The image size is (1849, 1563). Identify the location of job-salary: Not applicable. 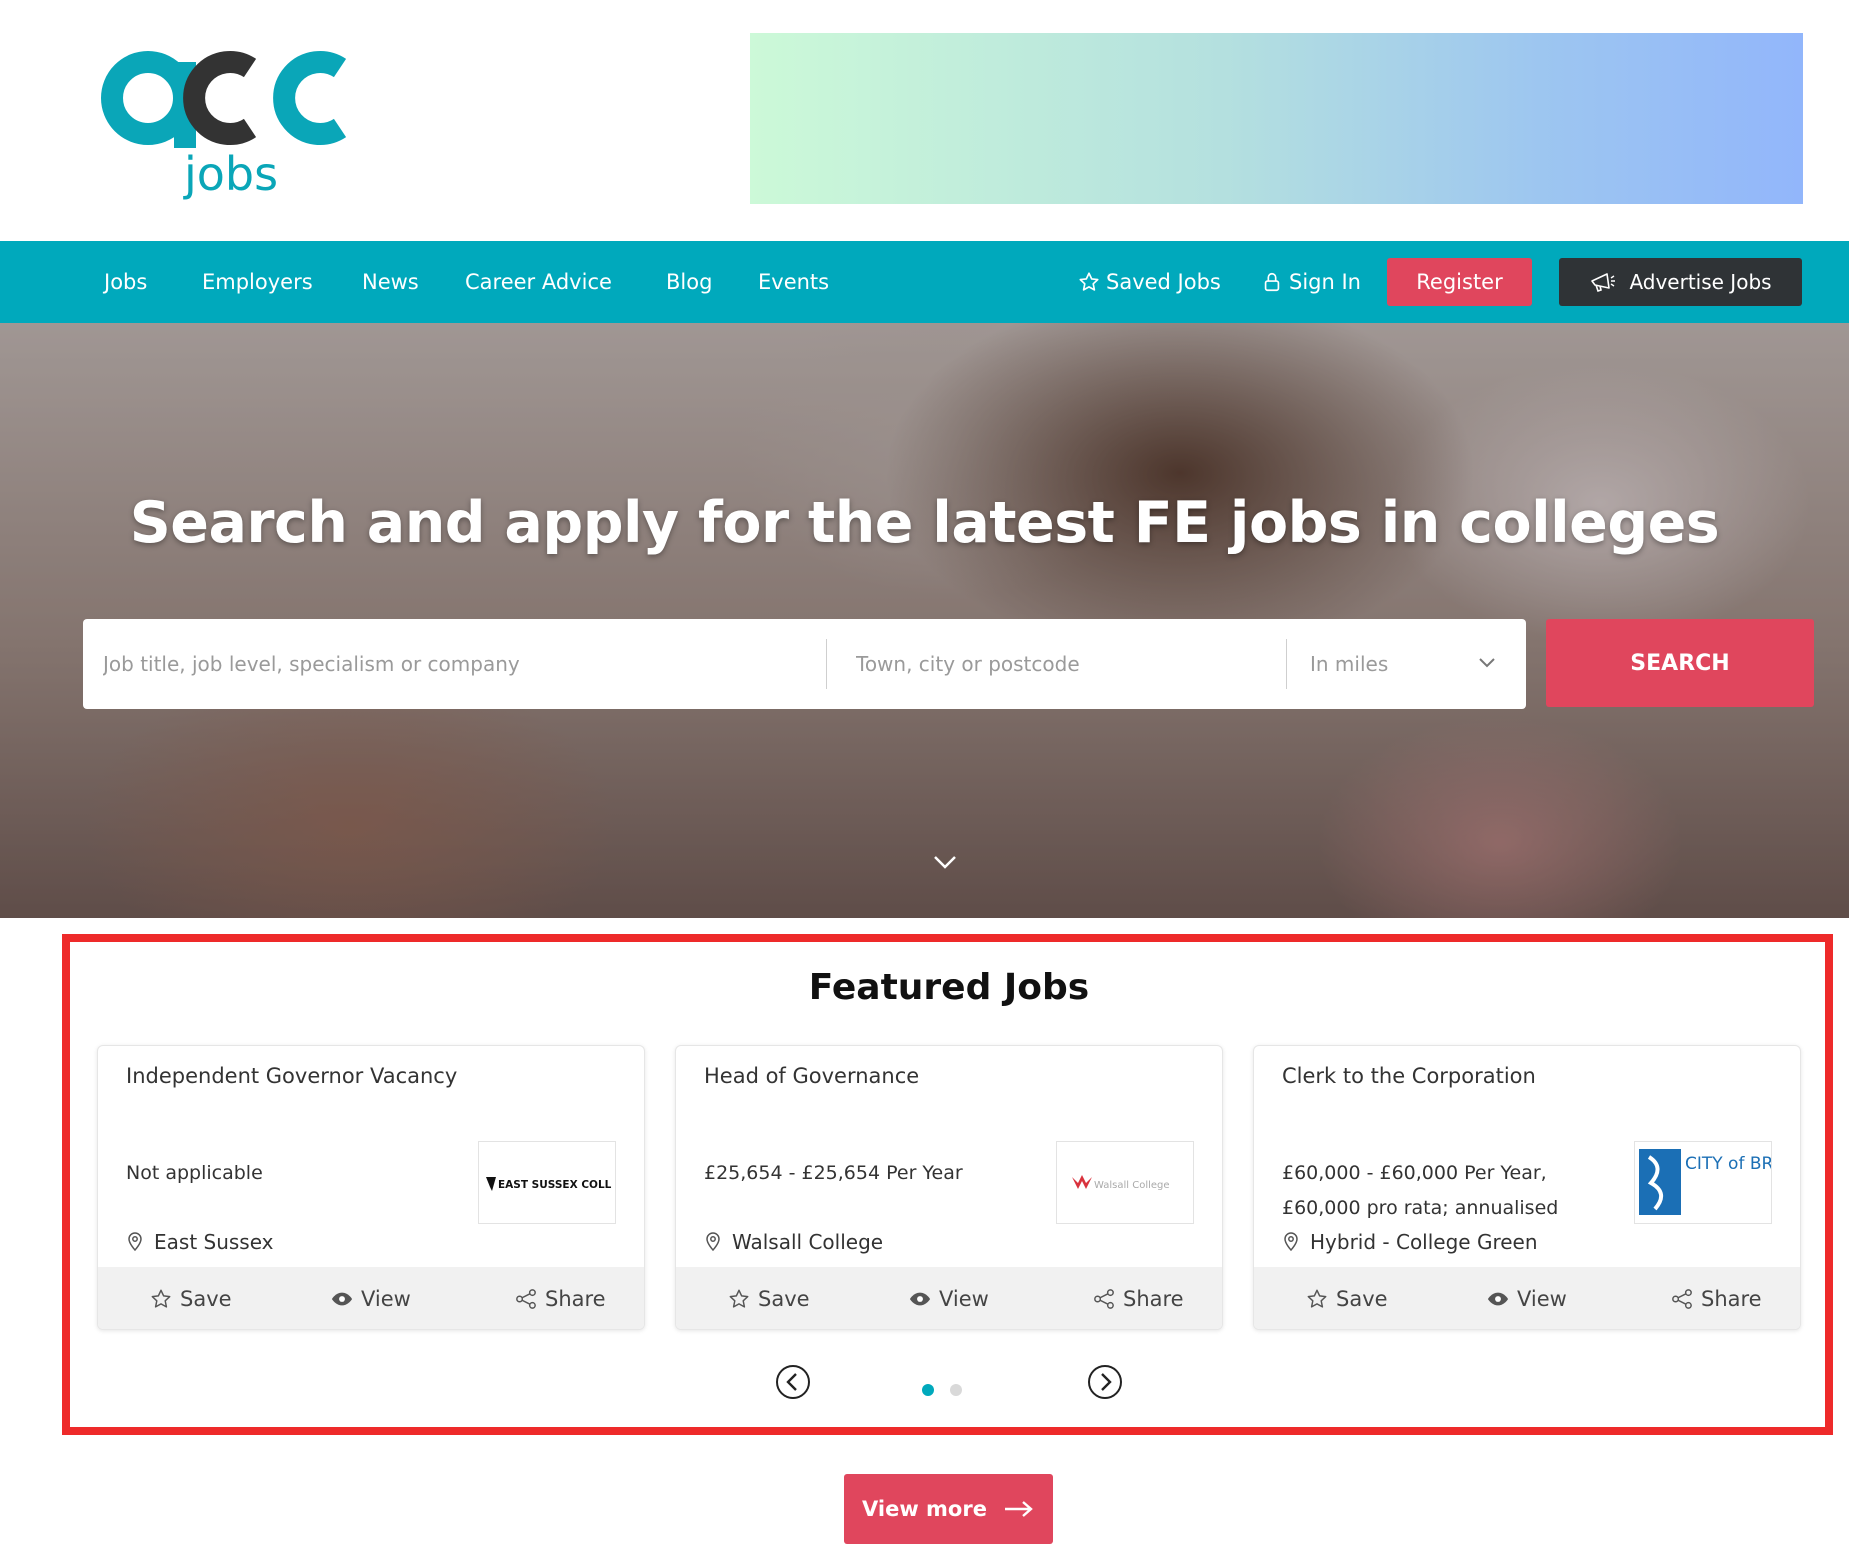
(194, 1173).